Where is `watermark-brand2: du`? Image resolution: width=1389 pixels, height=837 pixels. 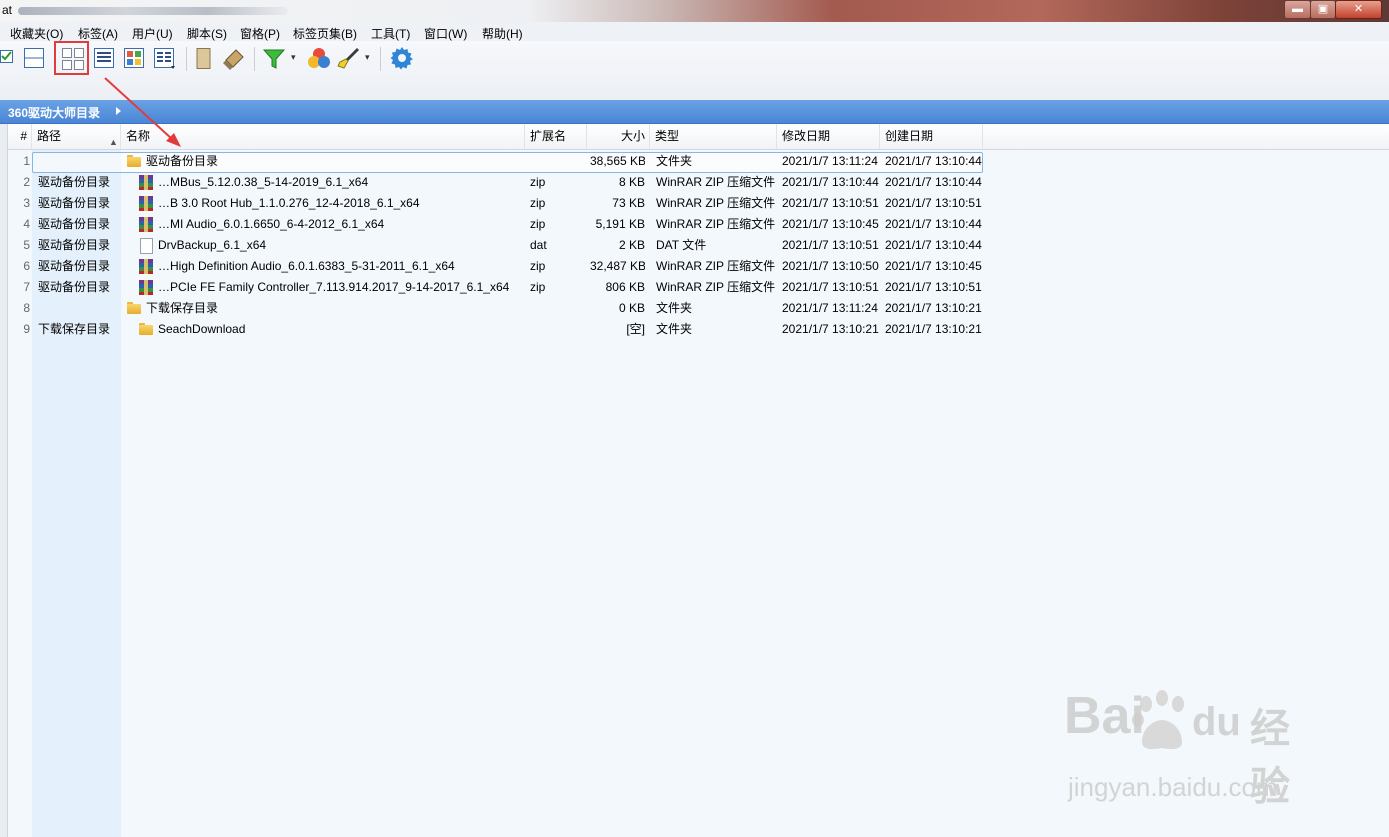
watermark-brand2: du is located at coordinates (1216, 722).